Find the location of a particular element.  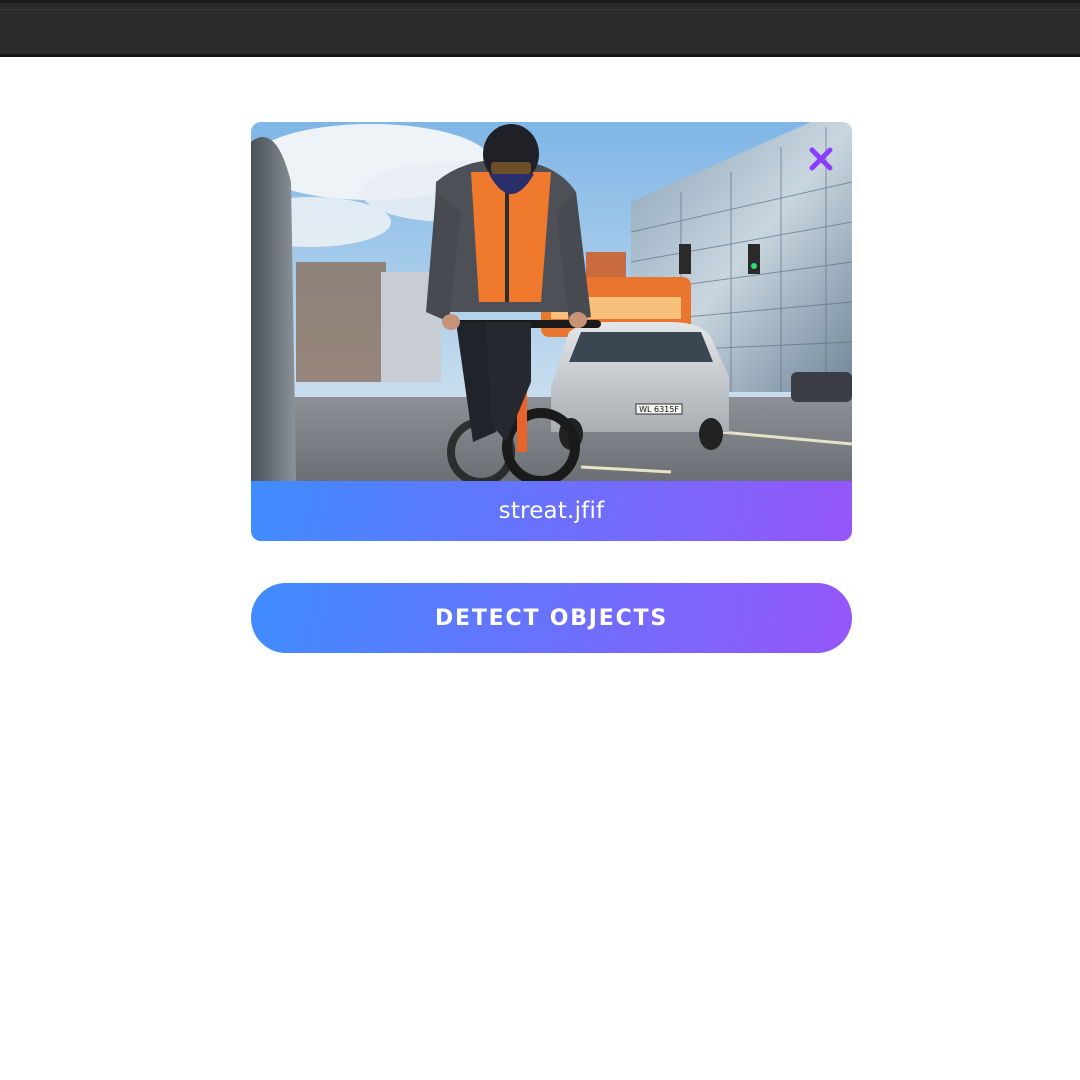

detect-objects-label: DETECT OBJECTS is located at coordinates (551, 618).